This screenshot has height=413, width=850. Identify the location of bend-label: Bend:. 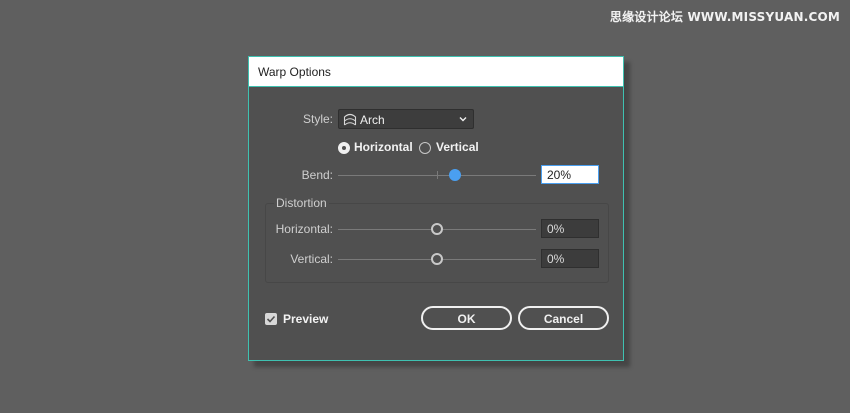
(317, 175).